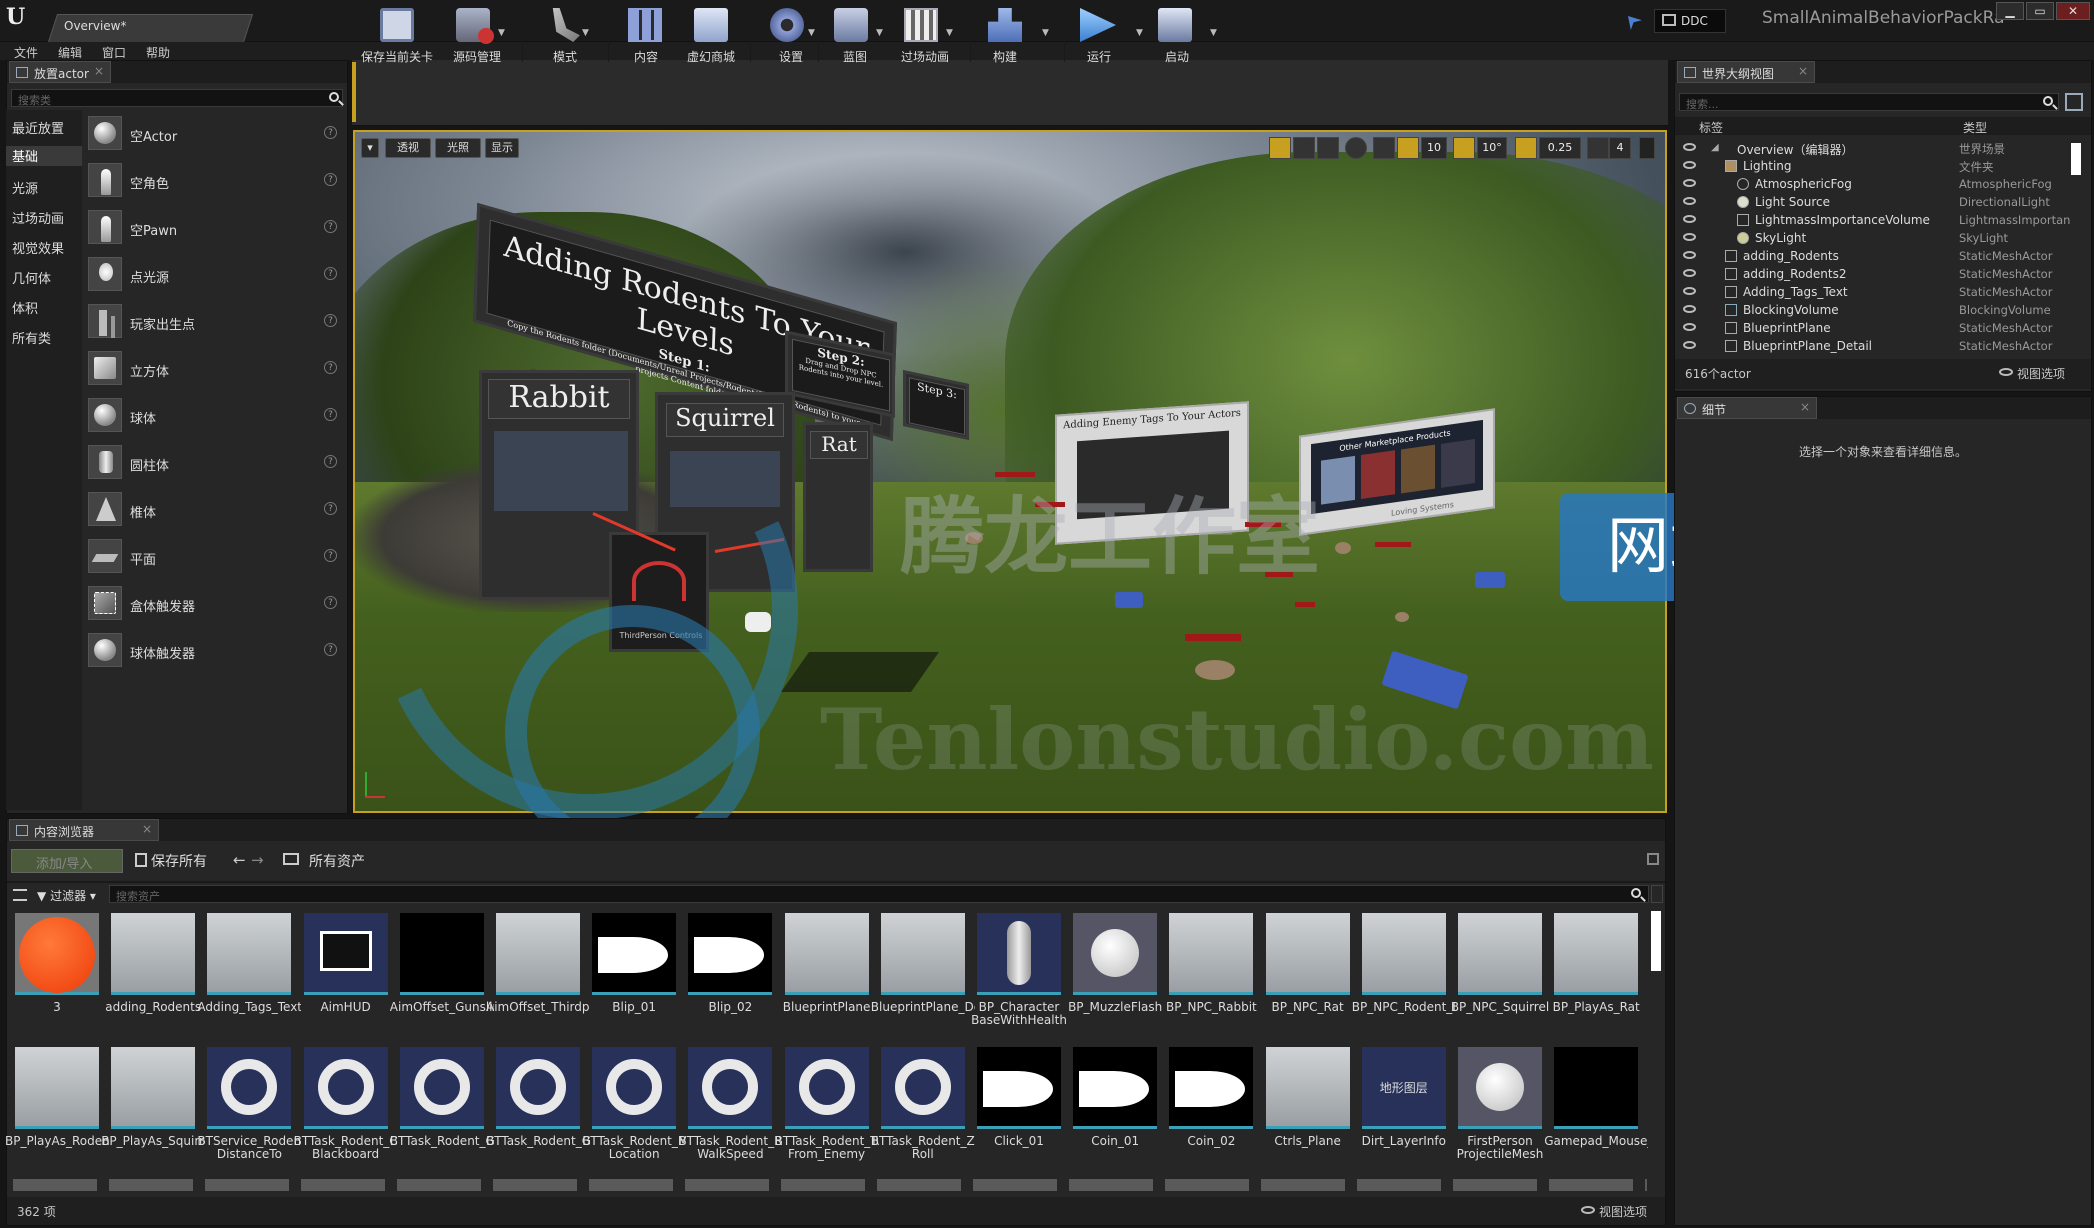 This screenshot has width=2094, height=1228. Describe the element at coordinates (215, 369) in the screenshot. I see `actor-item-cube: 立方体?` at that location.